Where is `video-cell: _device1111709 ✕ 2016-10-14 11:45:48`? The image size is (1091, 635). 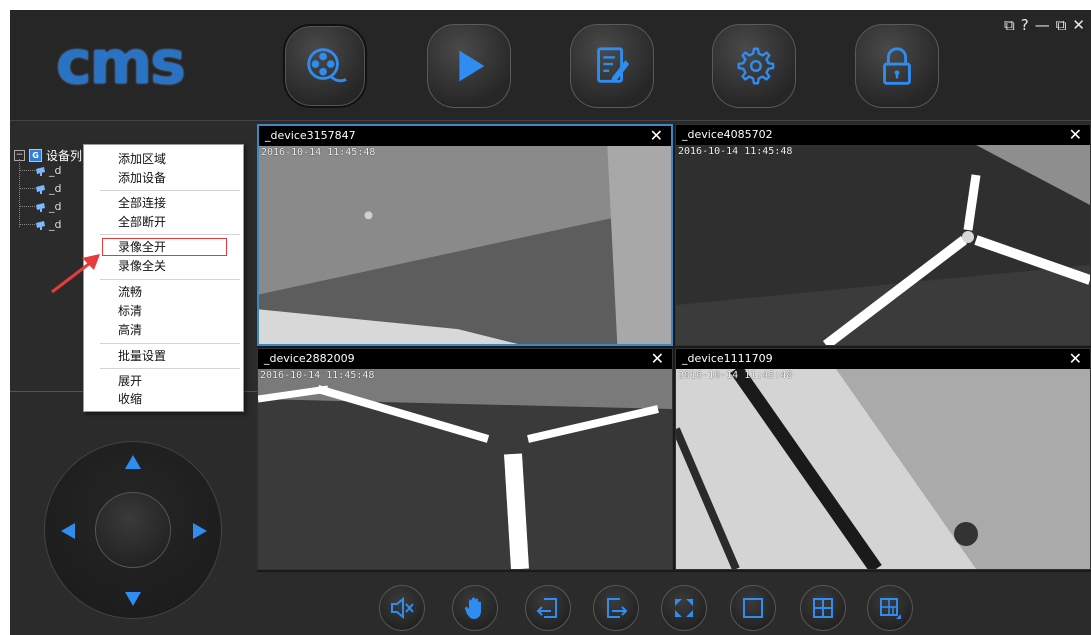 video-cell: _device1111709 ✕ 2016-10-14 11:45:48 is located at coordinates (883, 459).